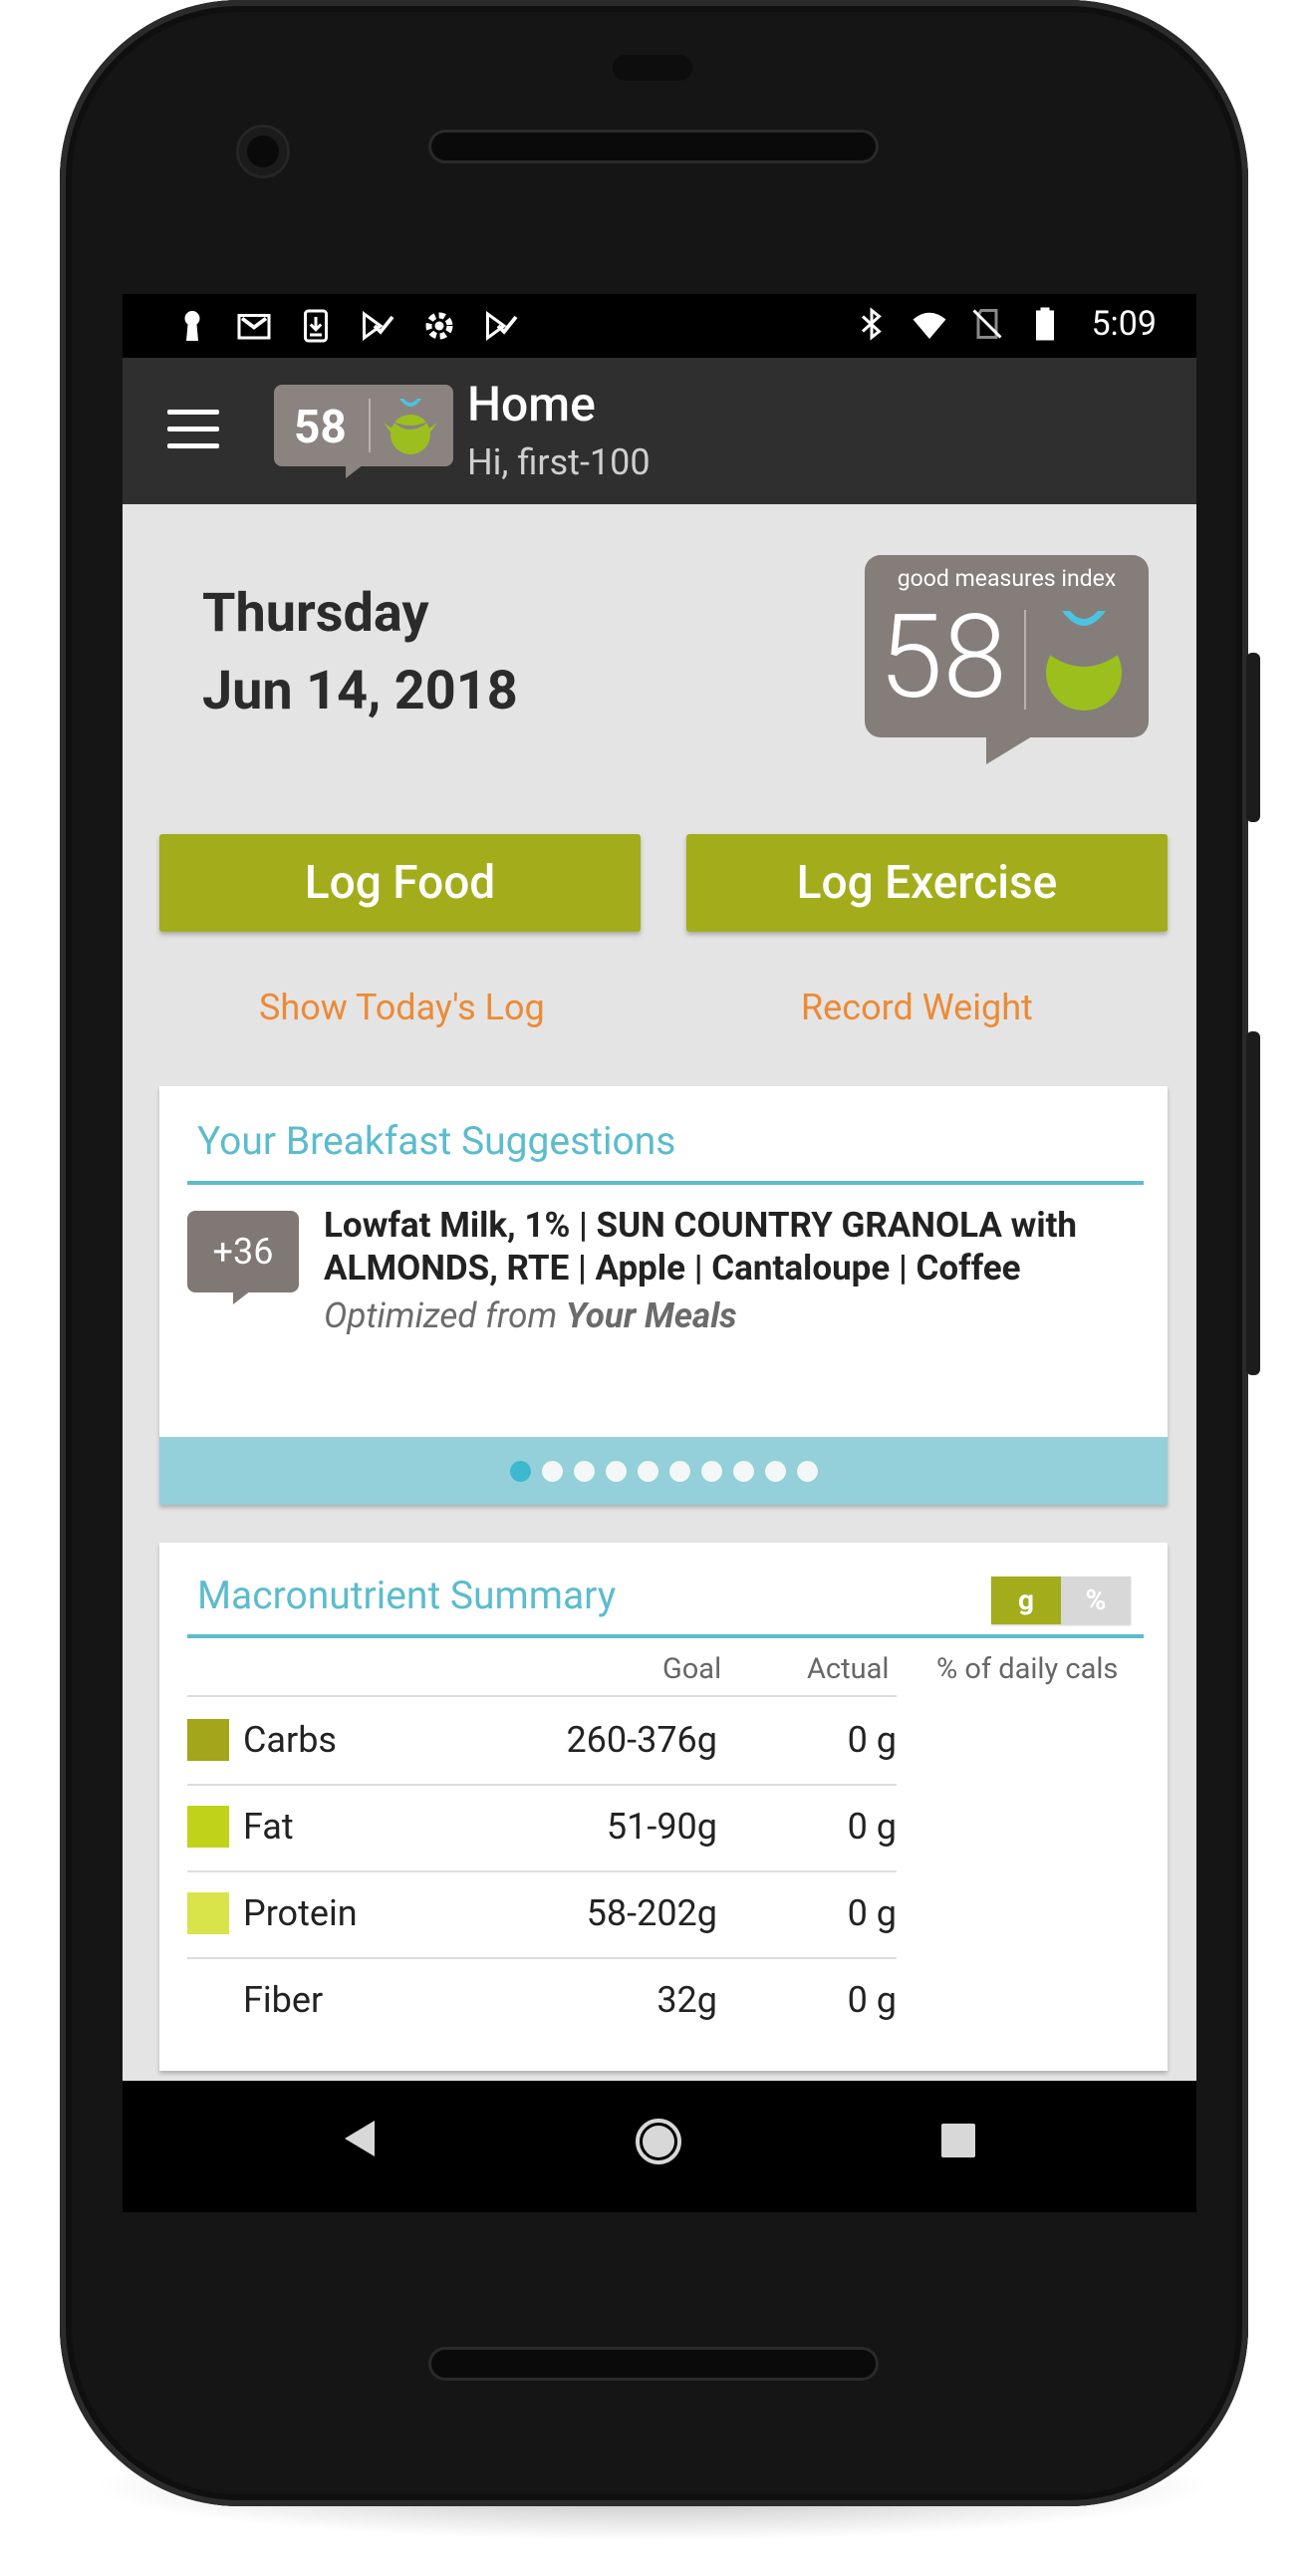 This screenshot has width=1308, height=2576. I want to click on nutrient-name: Carbs, so click(290, 1740).